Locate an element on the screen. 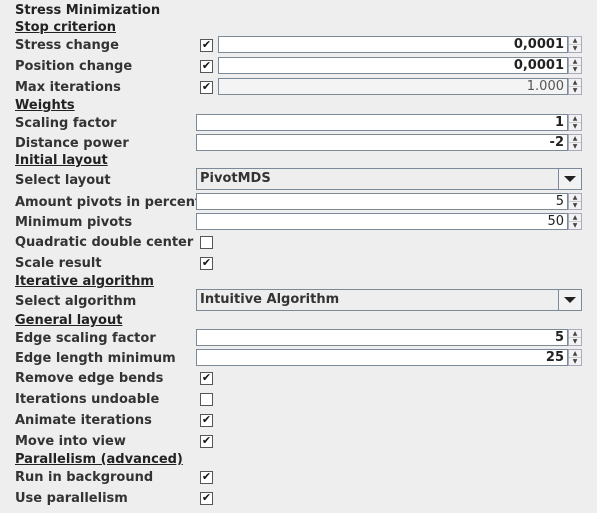 The width and height of the screenshot is (597, 513). section-general-layout: General layout is located at coordinates (69, 320).